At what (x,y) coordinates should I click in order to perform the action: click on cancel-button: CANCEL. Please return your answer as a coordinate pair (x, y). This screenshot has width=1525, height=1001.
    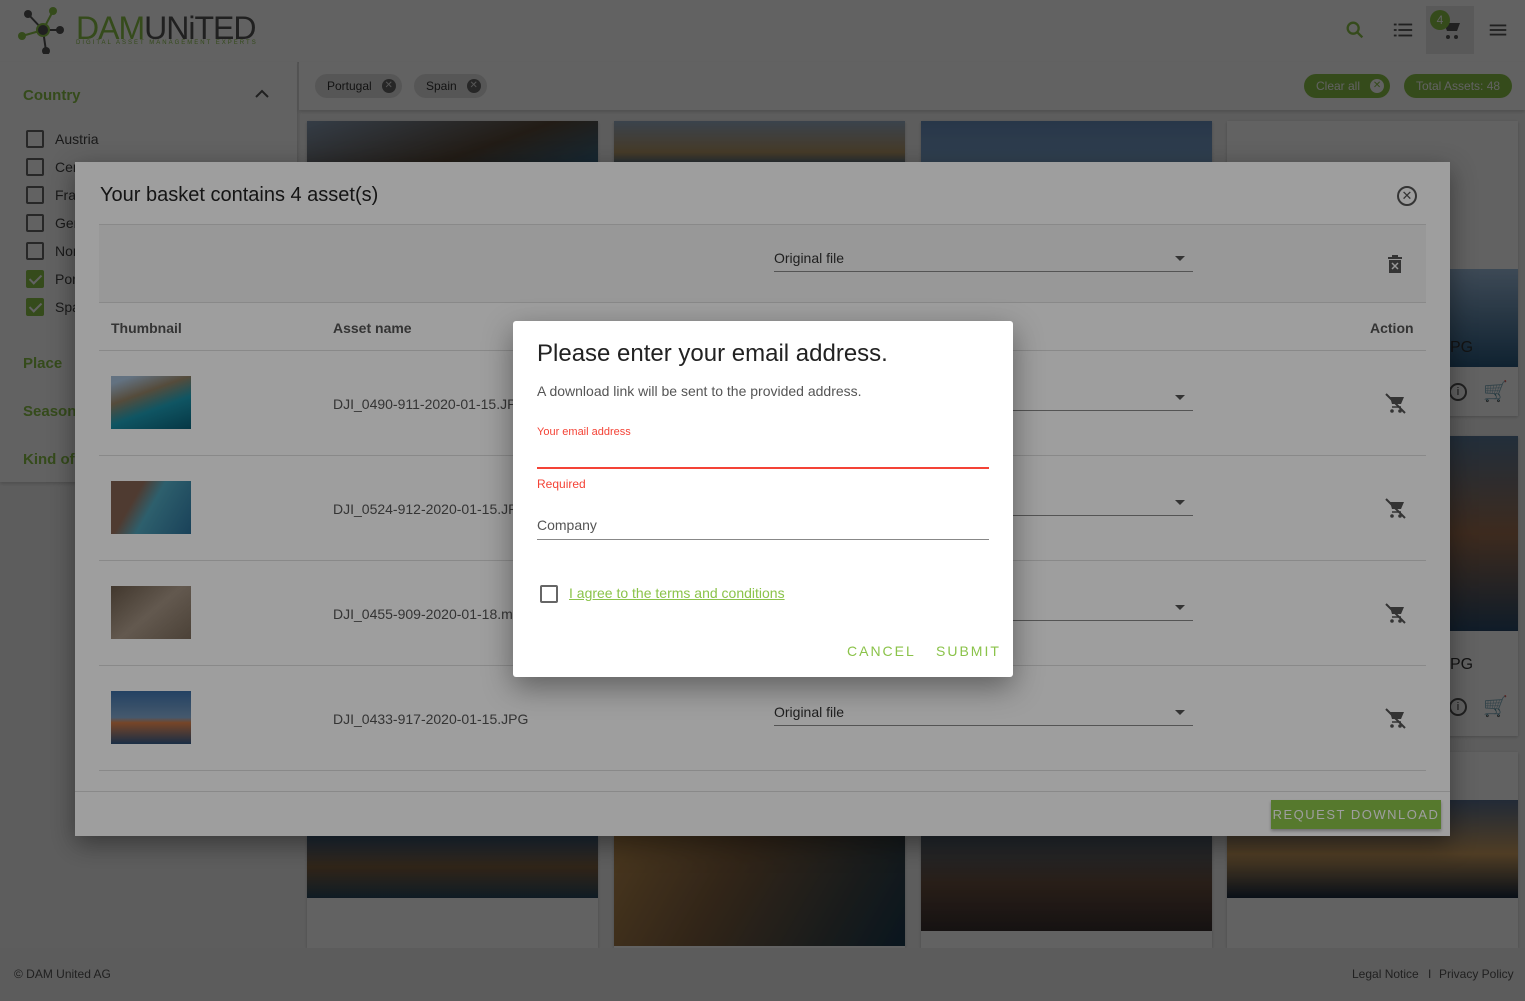
    Looking at the image, I should click on (881, 651).